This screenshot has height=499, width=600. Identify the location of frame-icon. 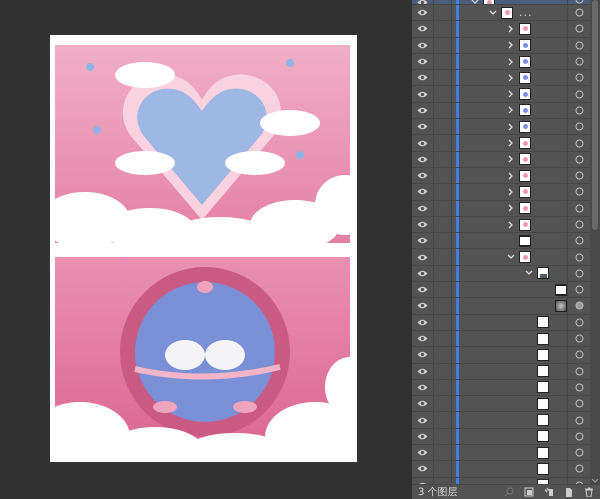
(529, 492).